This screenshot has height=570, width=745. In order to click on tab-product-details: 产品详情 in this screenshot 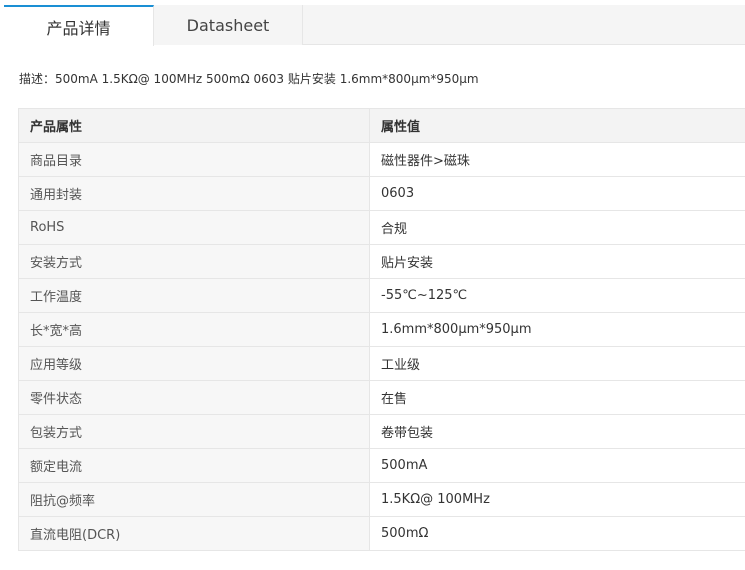, I will do `click(79, 25)`.